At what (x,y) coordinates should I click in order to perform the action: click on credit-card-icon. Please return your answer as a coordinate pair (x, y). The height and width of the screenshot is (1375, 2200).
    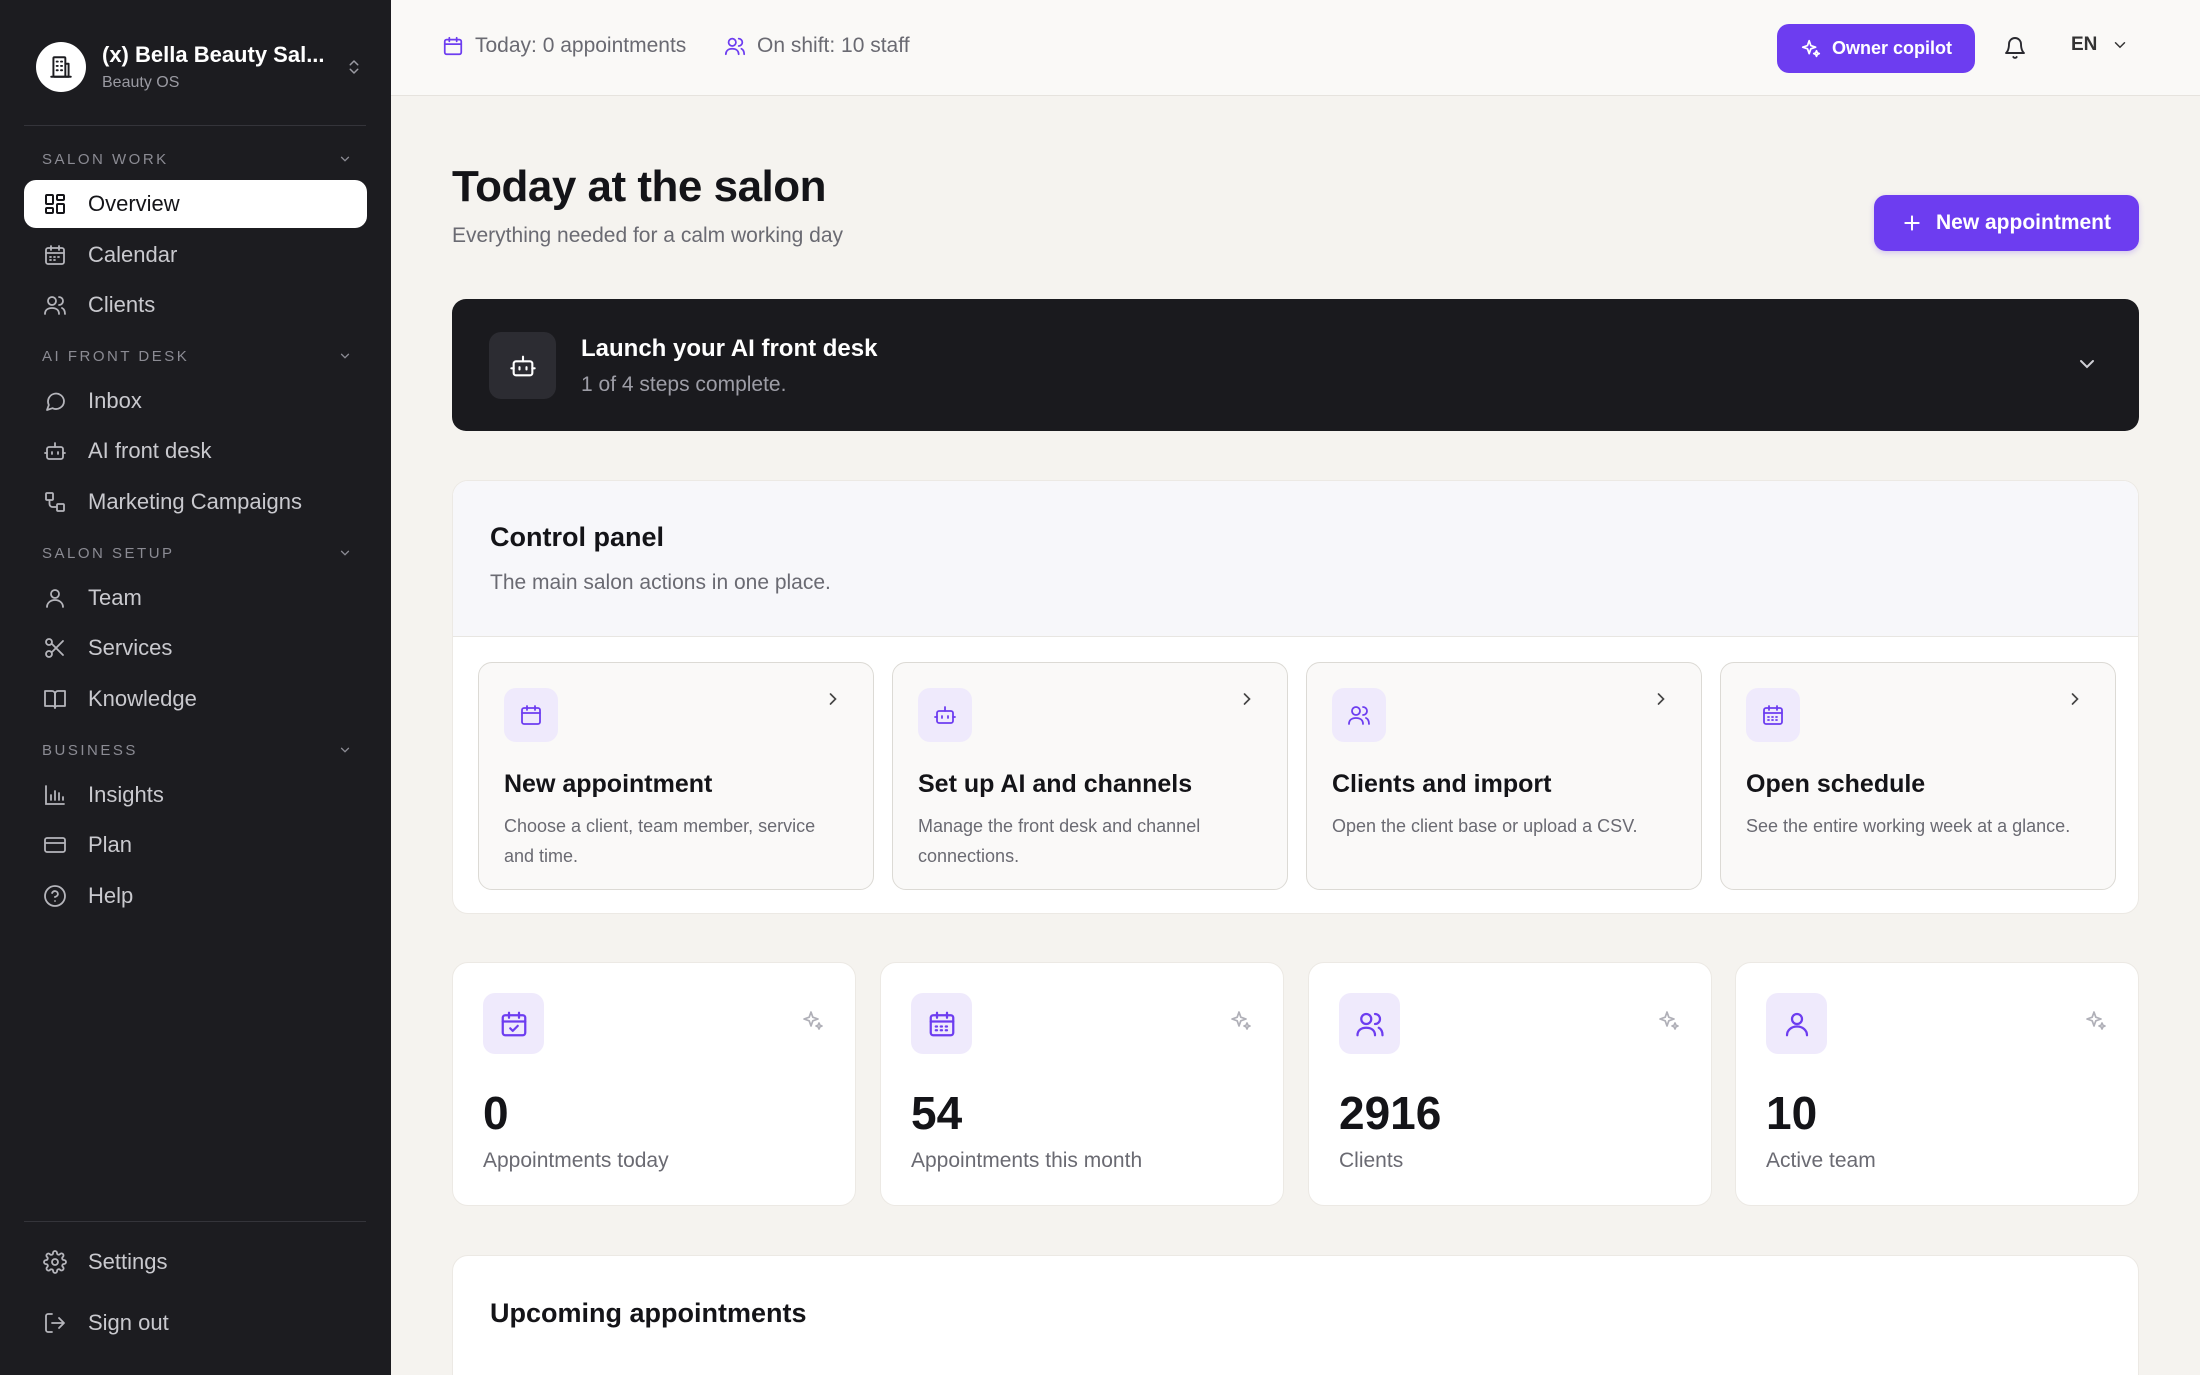
    Looking at the image, I should click on (55, 845).